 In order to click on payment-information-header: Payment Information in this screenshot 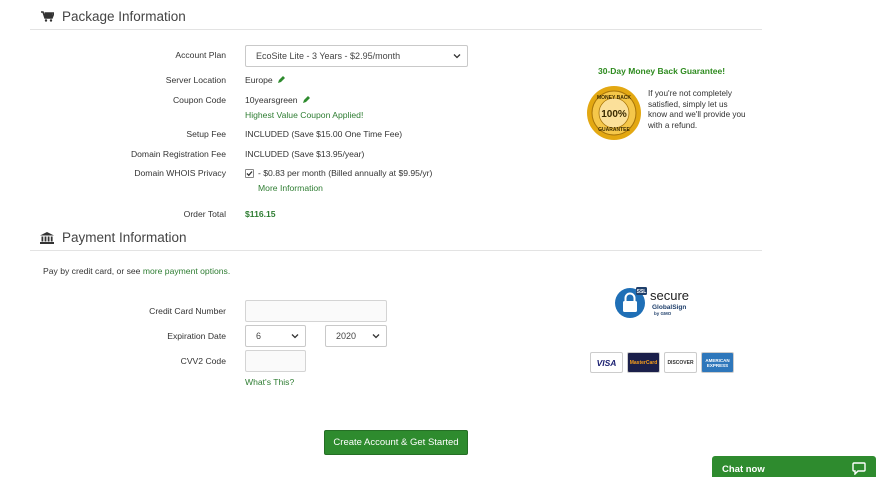, I will do `click(396, 238)`.